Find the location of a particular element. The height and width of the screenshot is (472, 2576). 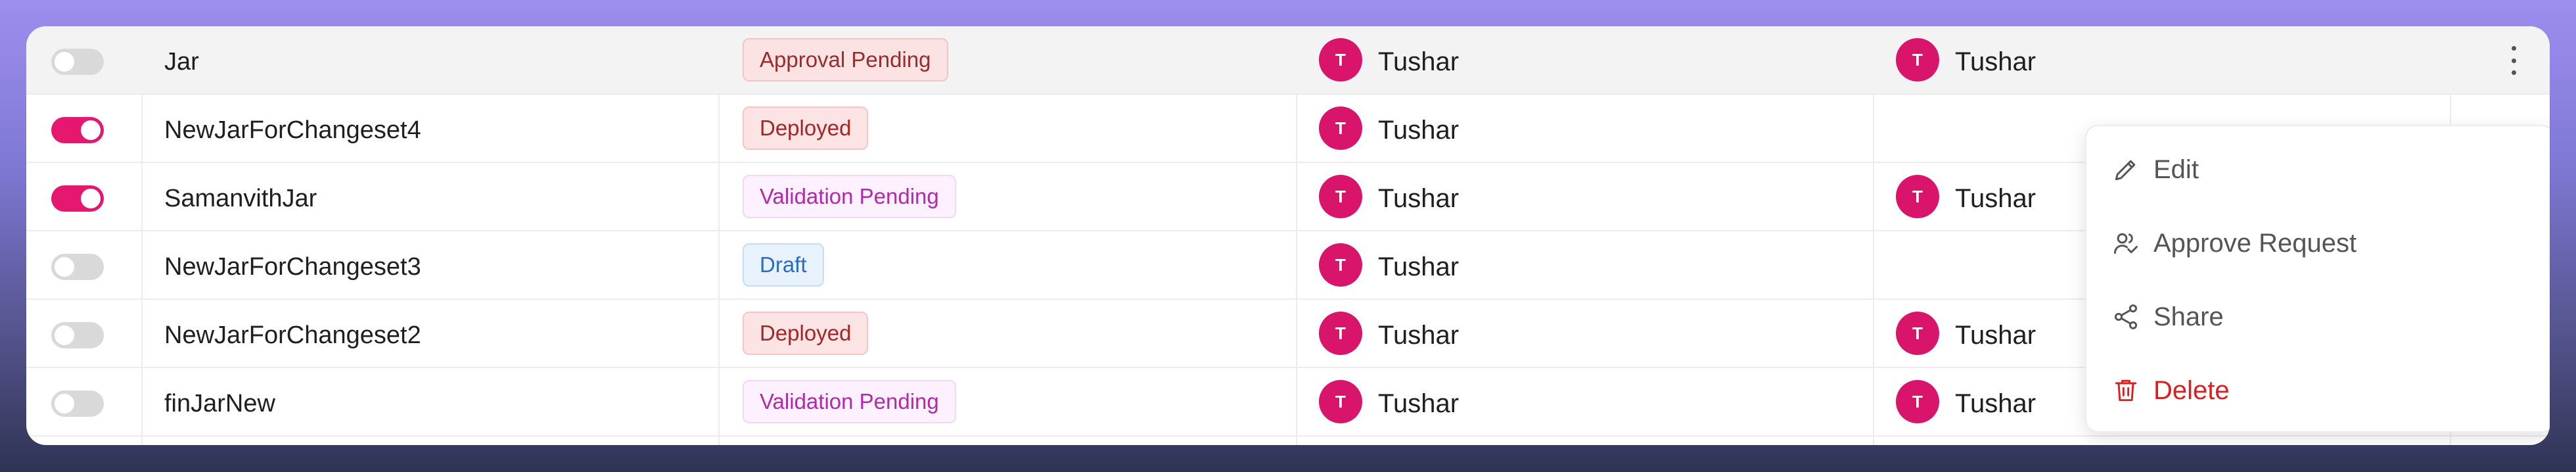

menu-item-approve-request: Approve Request is located at coordinates (2234, 243).